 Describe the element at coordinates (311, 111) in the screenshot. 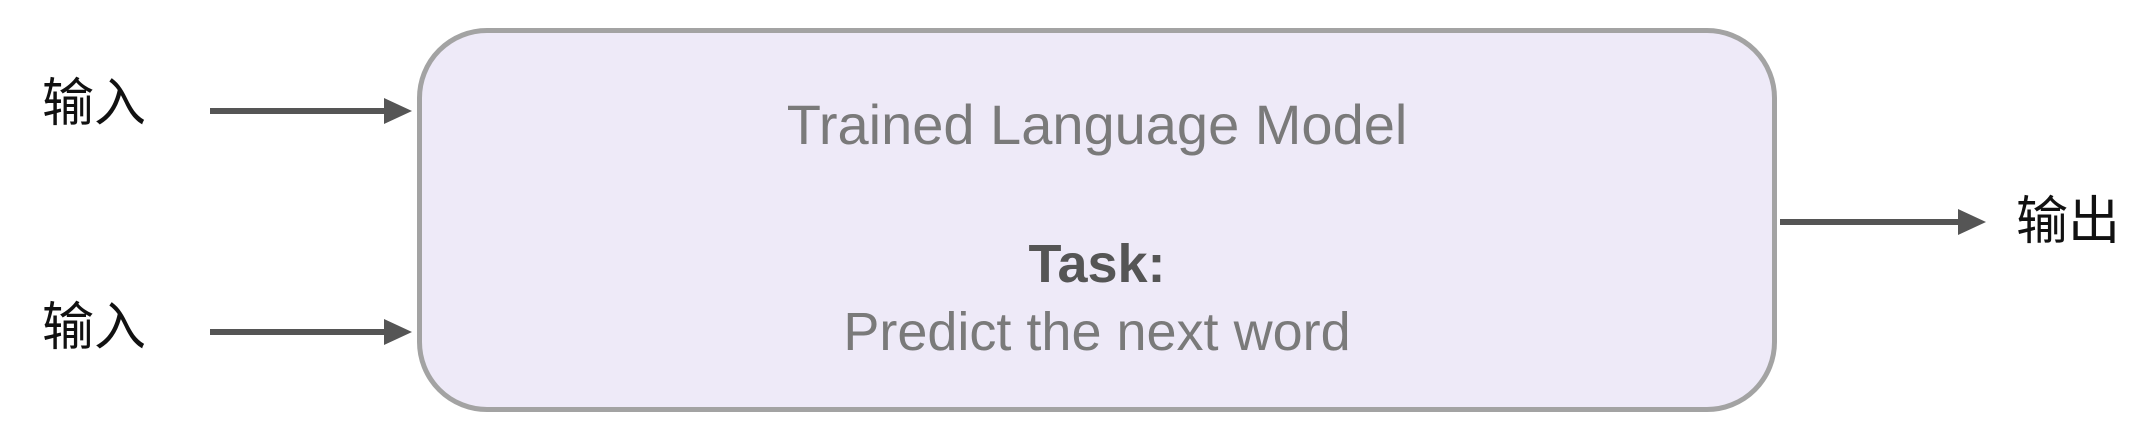

I see `input-arrow-1-icon` at that location.